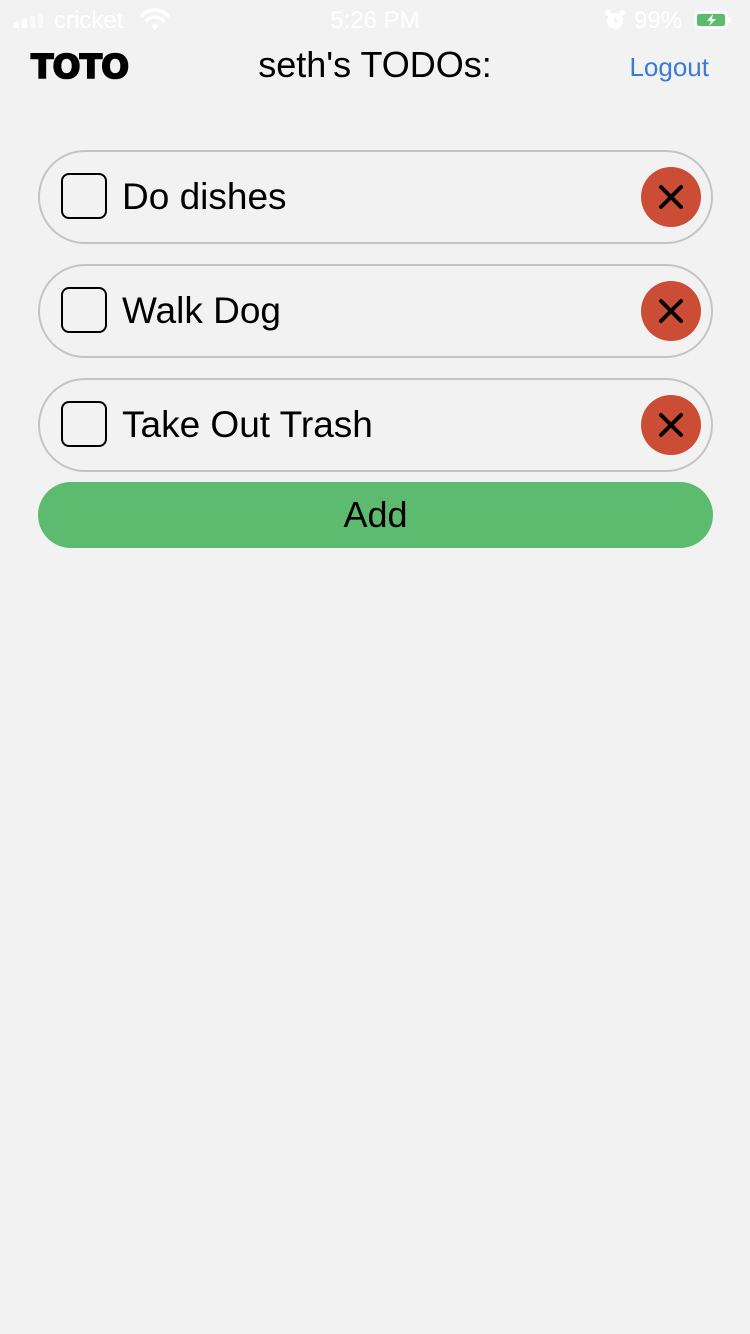 This screenshot has height=1334, width=750. I want to click on add-button: Add, so click(375, 515).